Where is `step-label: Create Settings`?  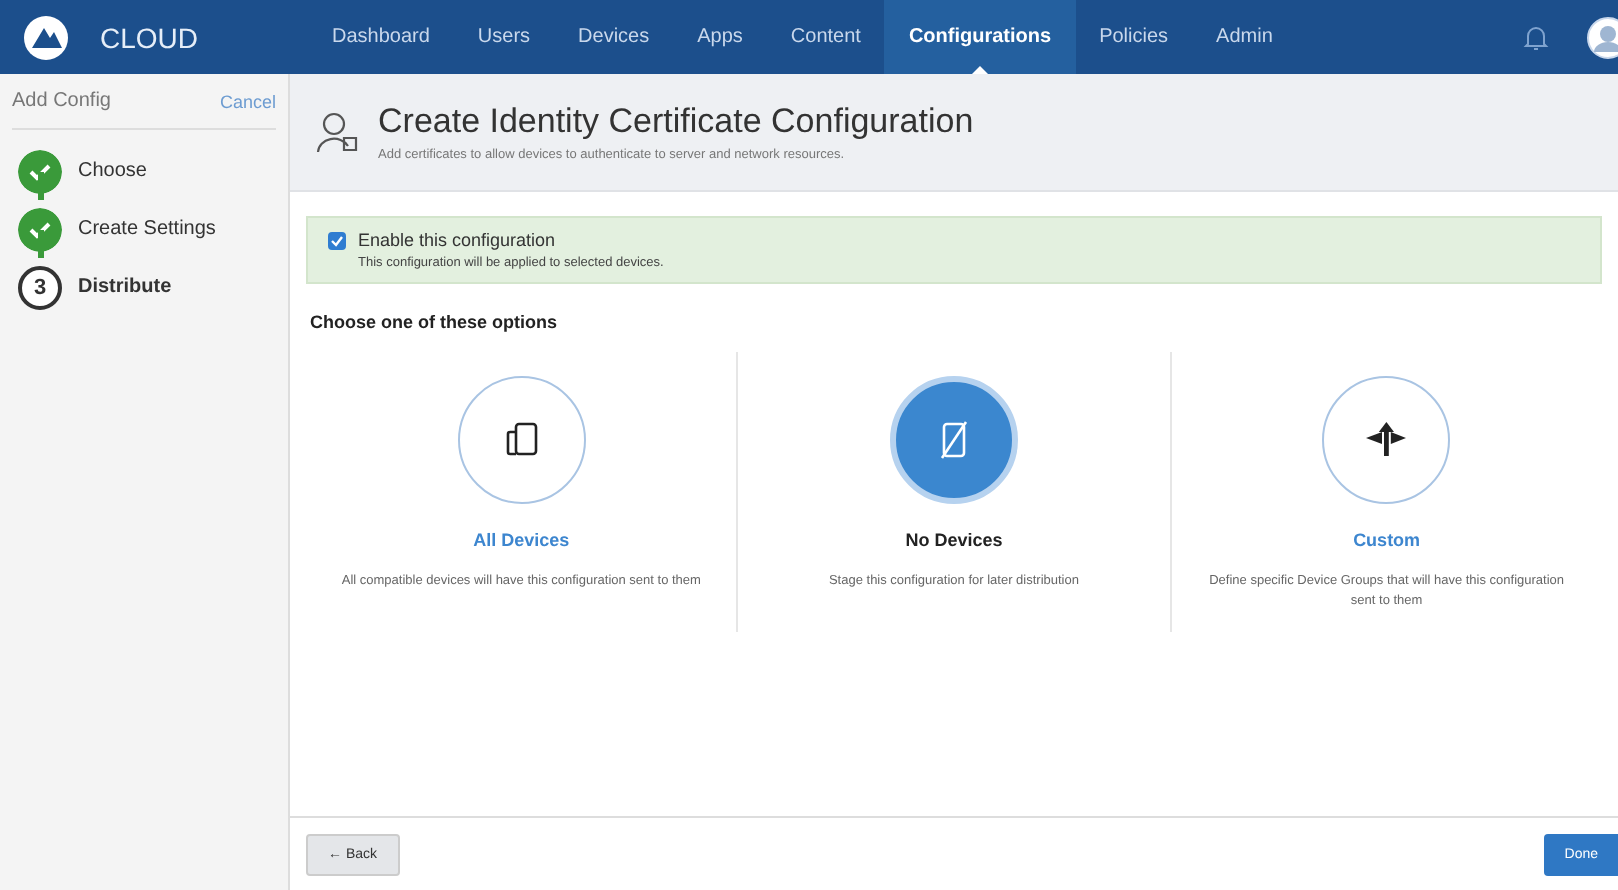
step-label: Create Settings is located at coordinates (147, 229).